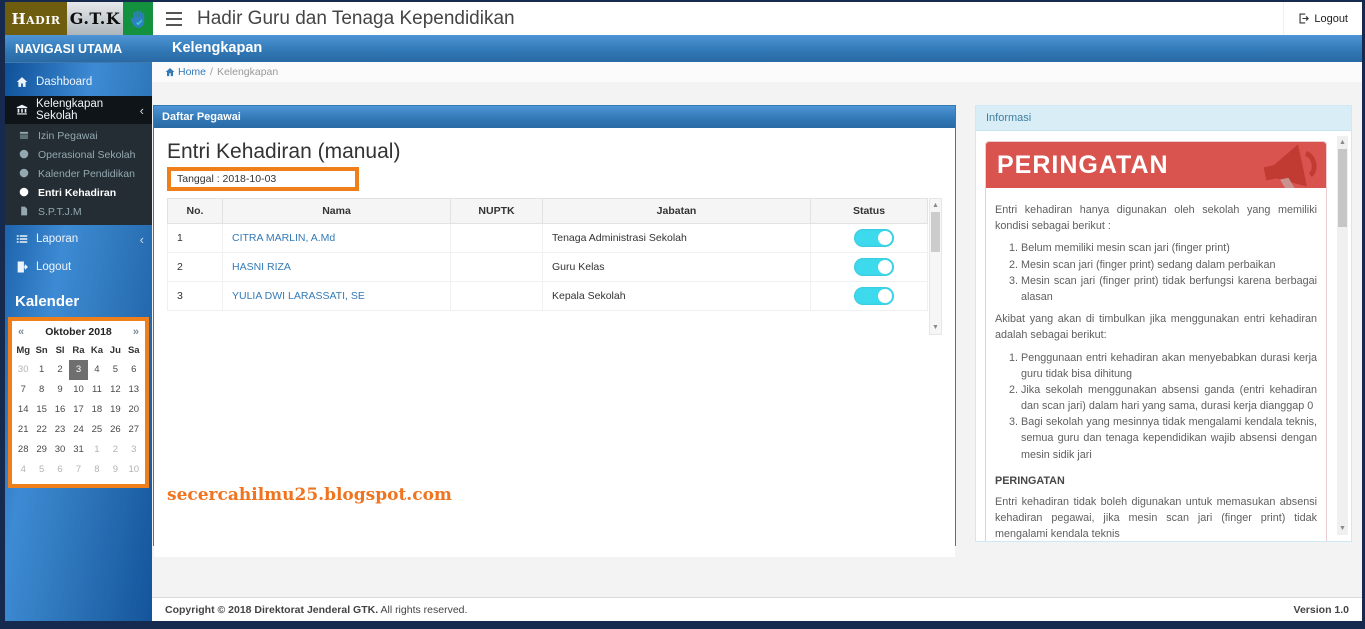  Describe the element at coordinates (78, 110) in the screenshot. I see `sidebar-item-kelengkapan-sekolah: Kelengkapan Sekolah ‹` at that location.